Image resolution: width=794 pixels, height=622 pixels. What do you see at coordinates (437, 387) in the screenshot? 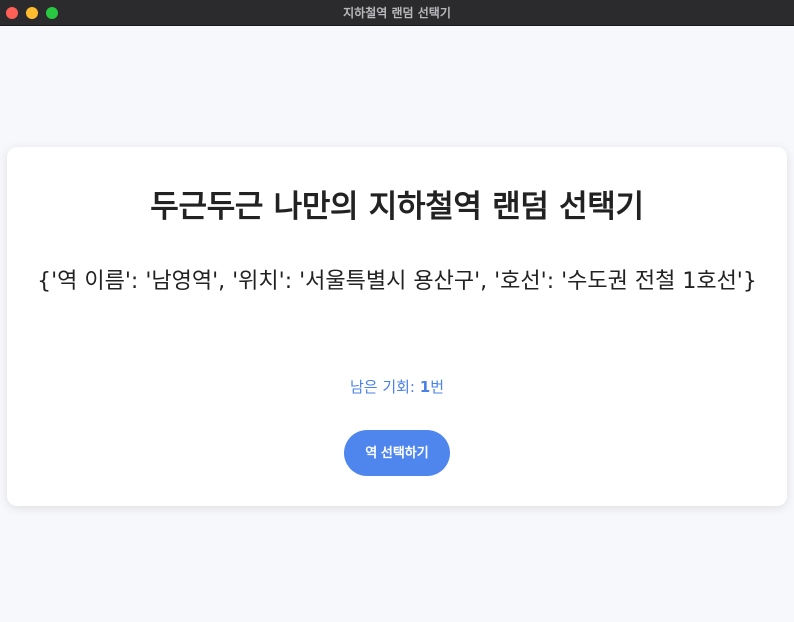
I see `remaining-chances-unit: 번` at bounding box center [437, 387].